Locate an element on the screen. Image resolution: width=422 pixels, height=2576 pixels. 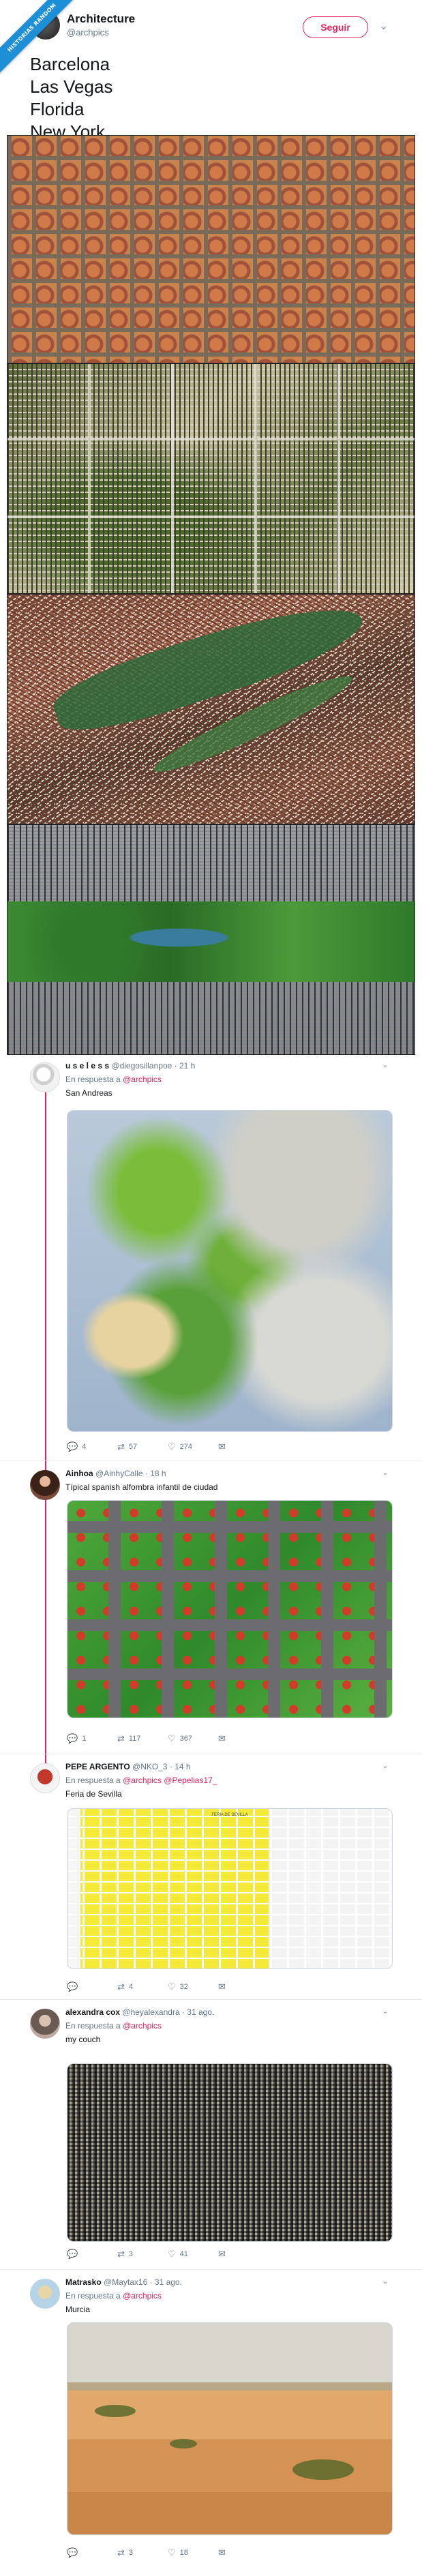
feria-map-image: FERIA DE SEVILLA is located at coordinates (230, 1888).